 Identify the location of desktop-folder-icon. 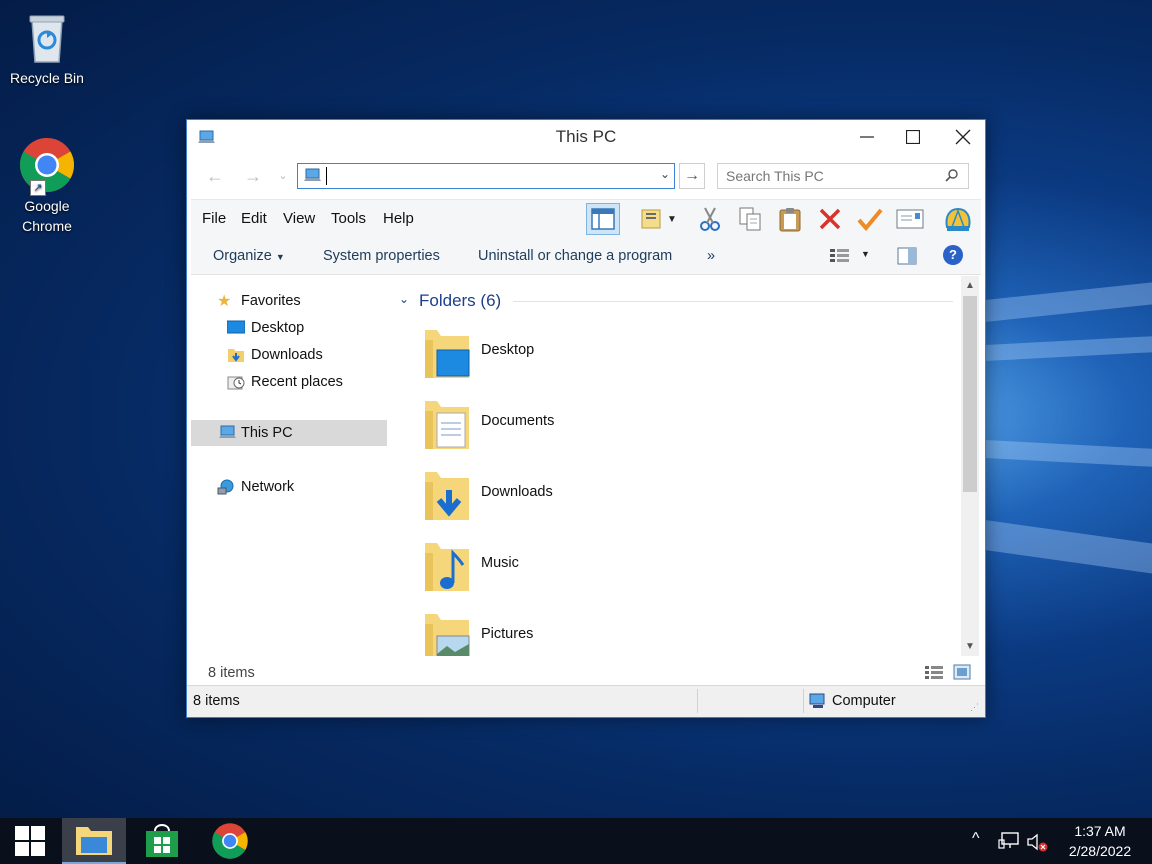
(447, 355).